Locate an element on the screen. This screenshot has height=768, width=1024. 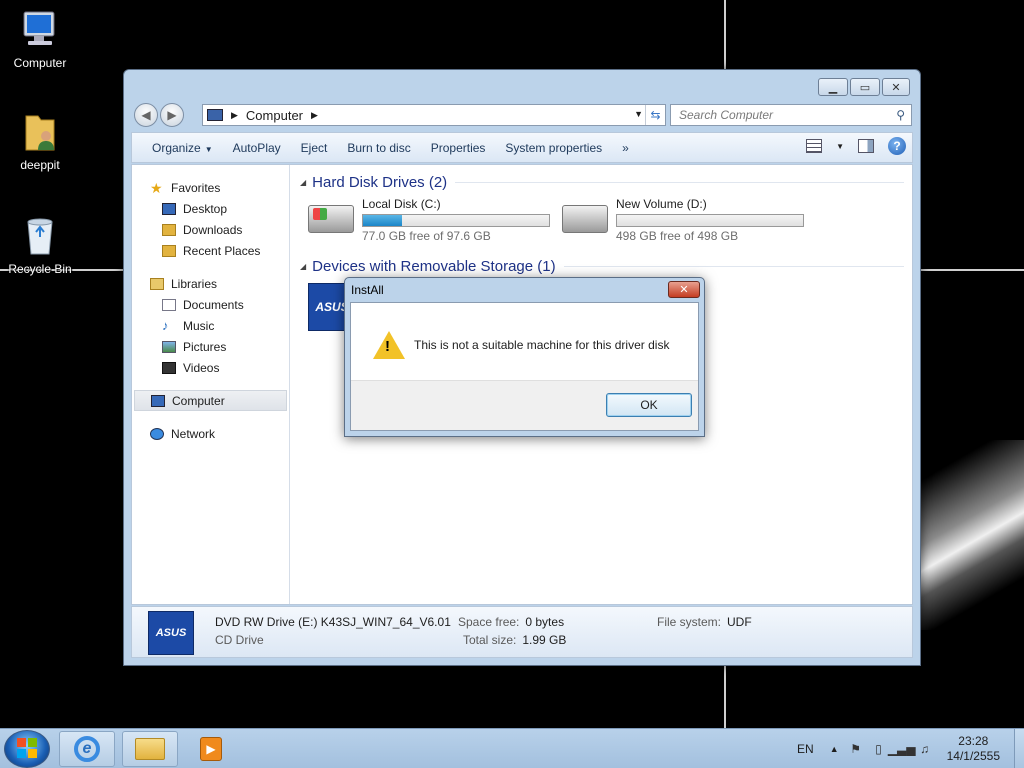
nav-item-recent-places: Recent Places is located at coordinates (210, 250).